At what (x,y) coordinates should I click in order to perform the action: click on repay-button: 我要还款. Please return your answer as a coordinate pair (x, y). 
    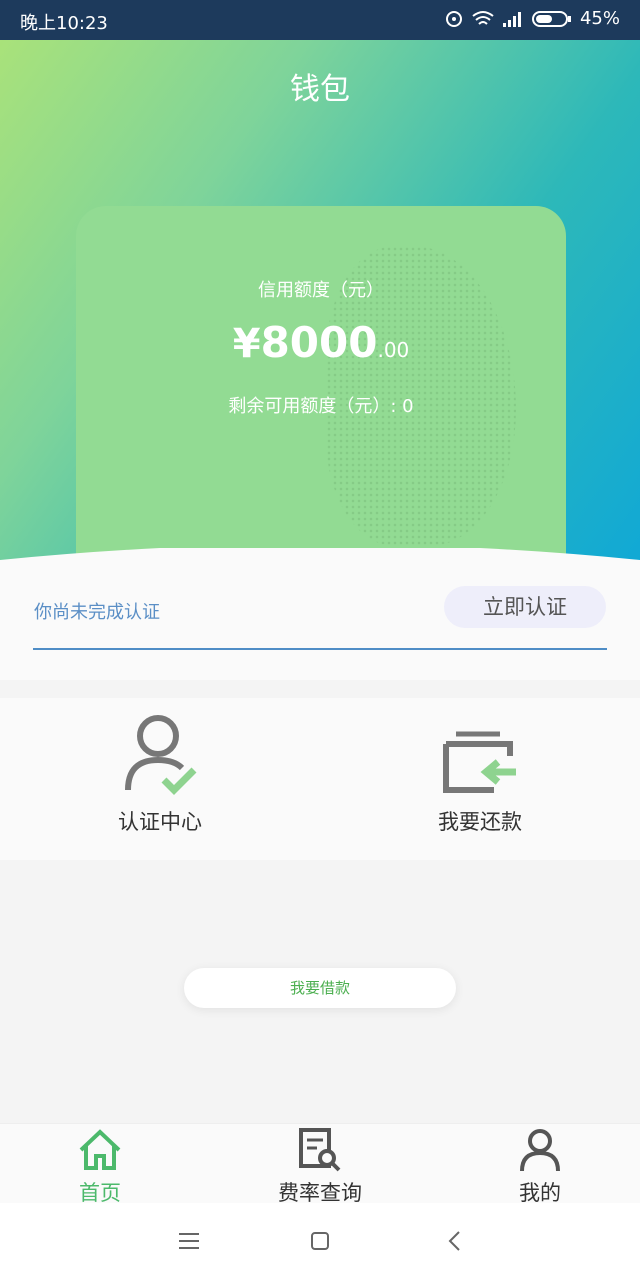
    Looking at the image, I should click on (480, 772).